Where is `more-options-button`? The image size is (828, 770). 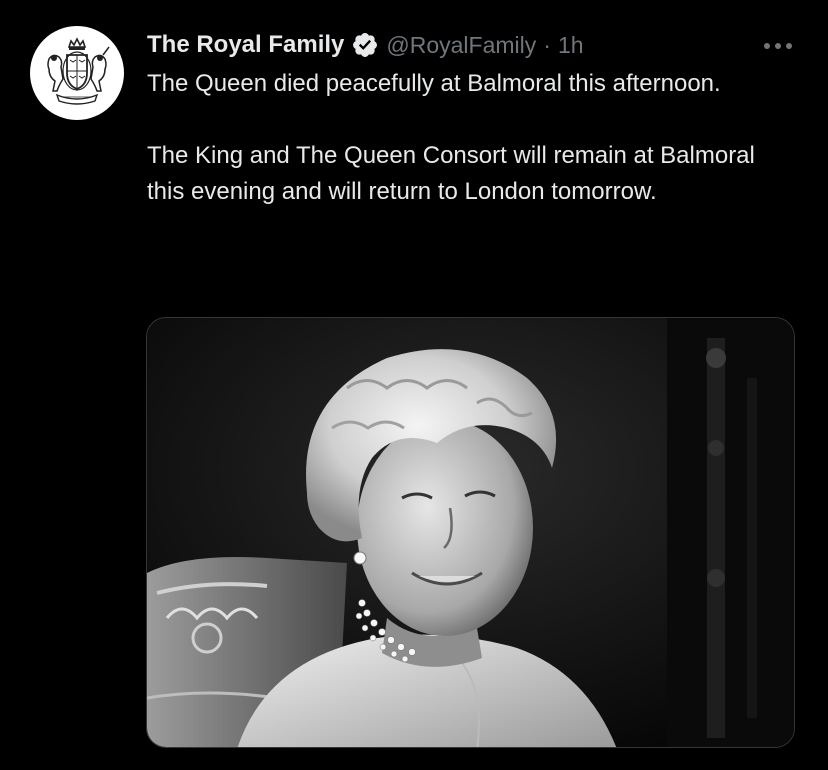 more-options-button is located at coordinates (778, 46).